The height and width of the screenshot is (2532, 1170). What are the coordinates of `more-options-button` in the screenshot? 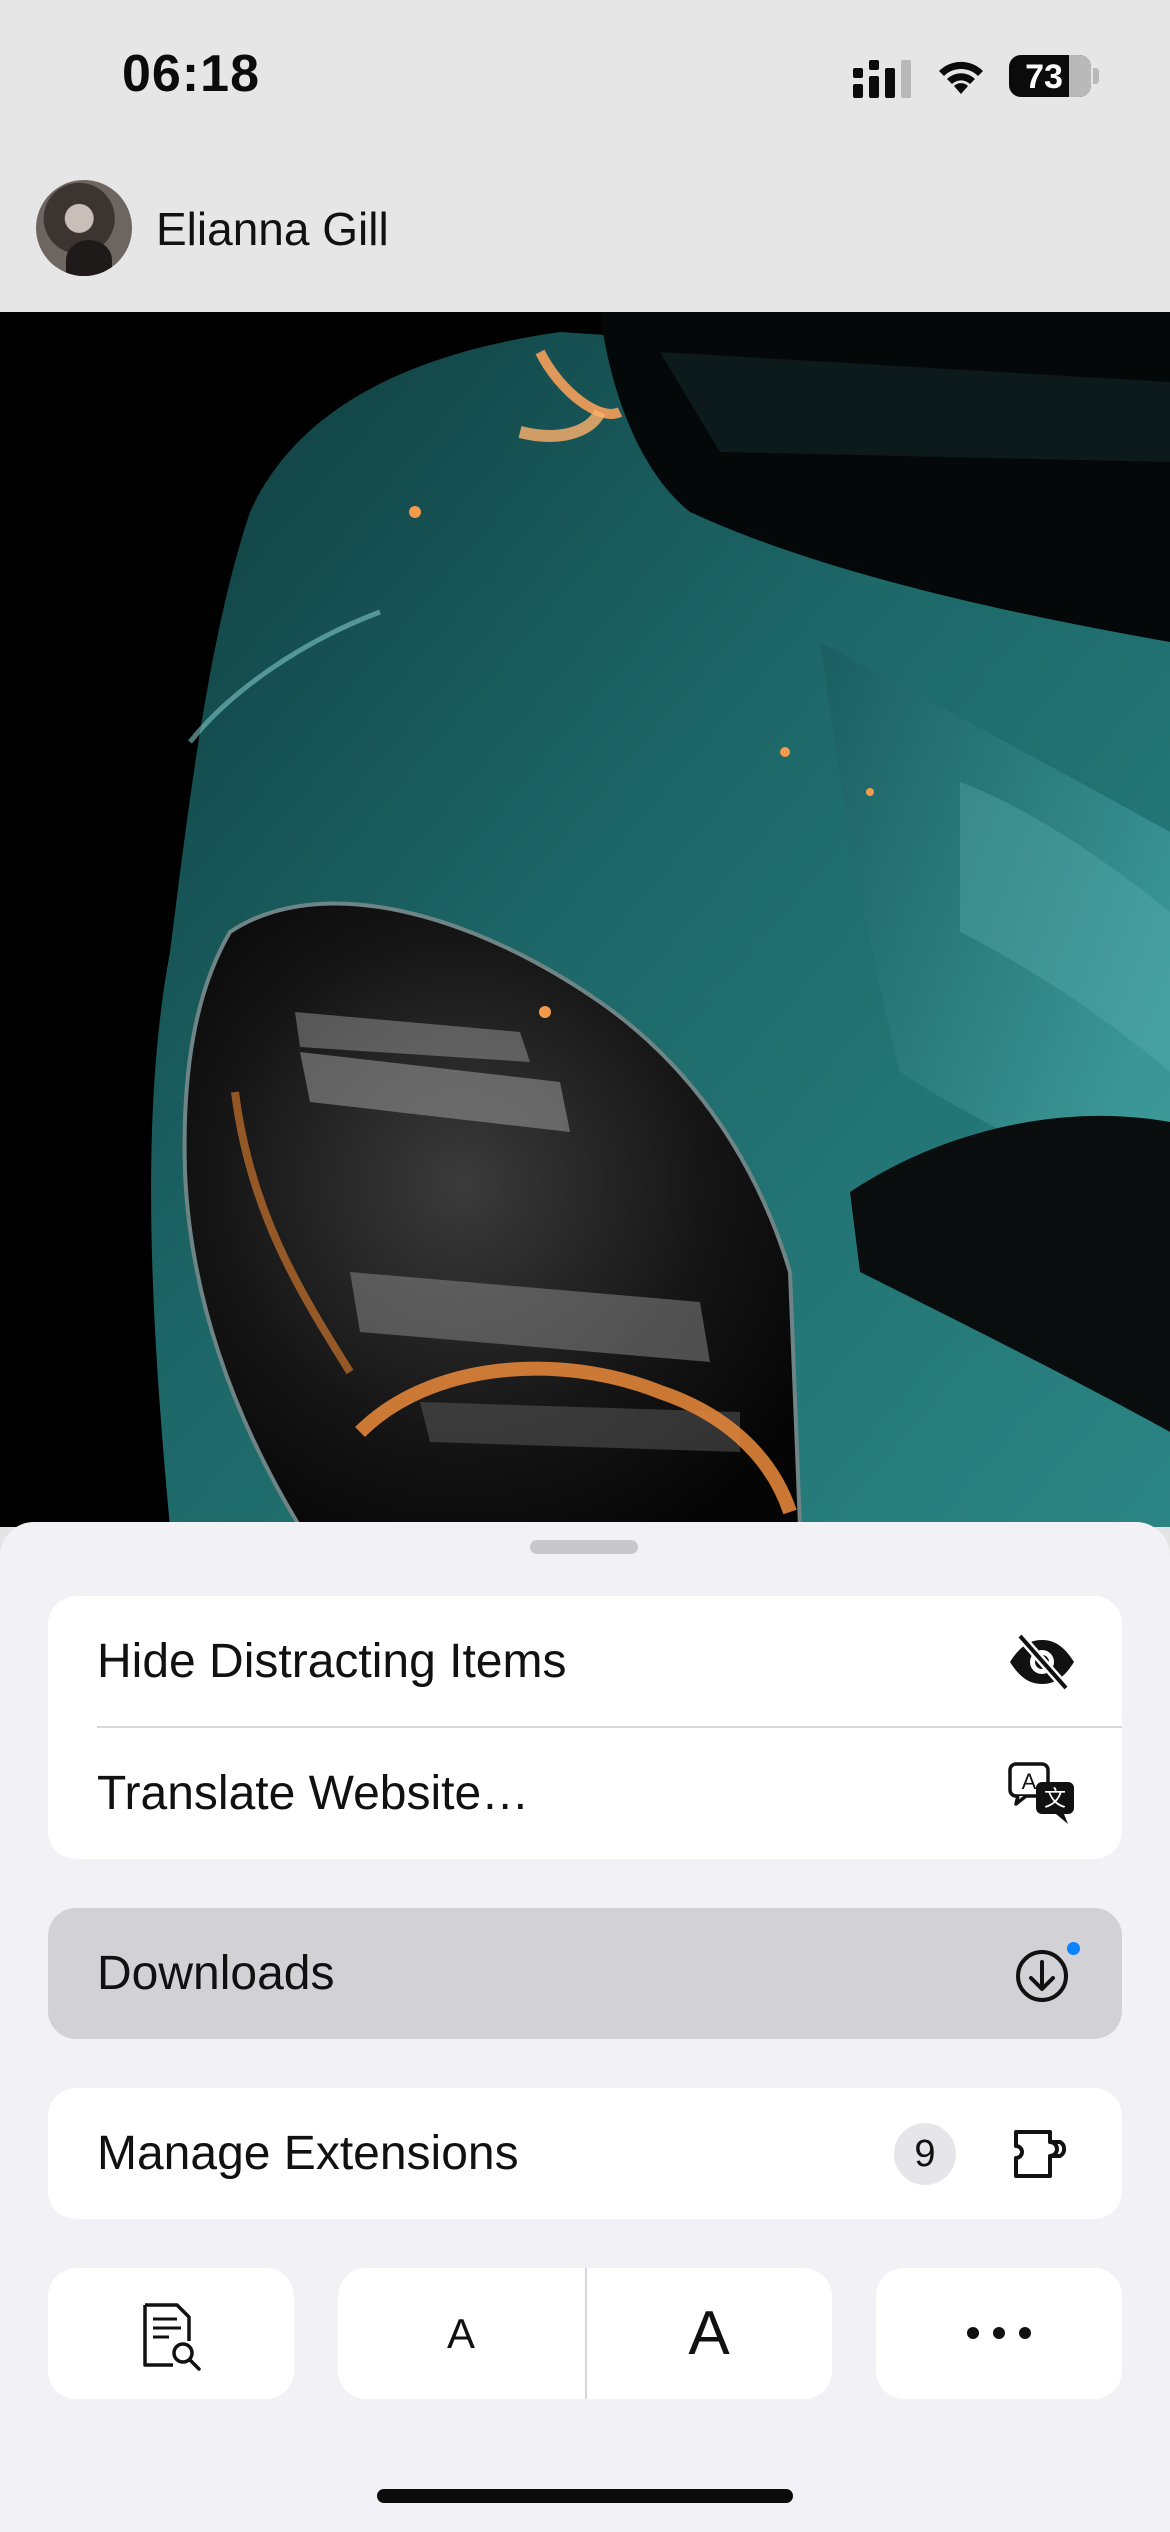 It's located at (999, 2333).